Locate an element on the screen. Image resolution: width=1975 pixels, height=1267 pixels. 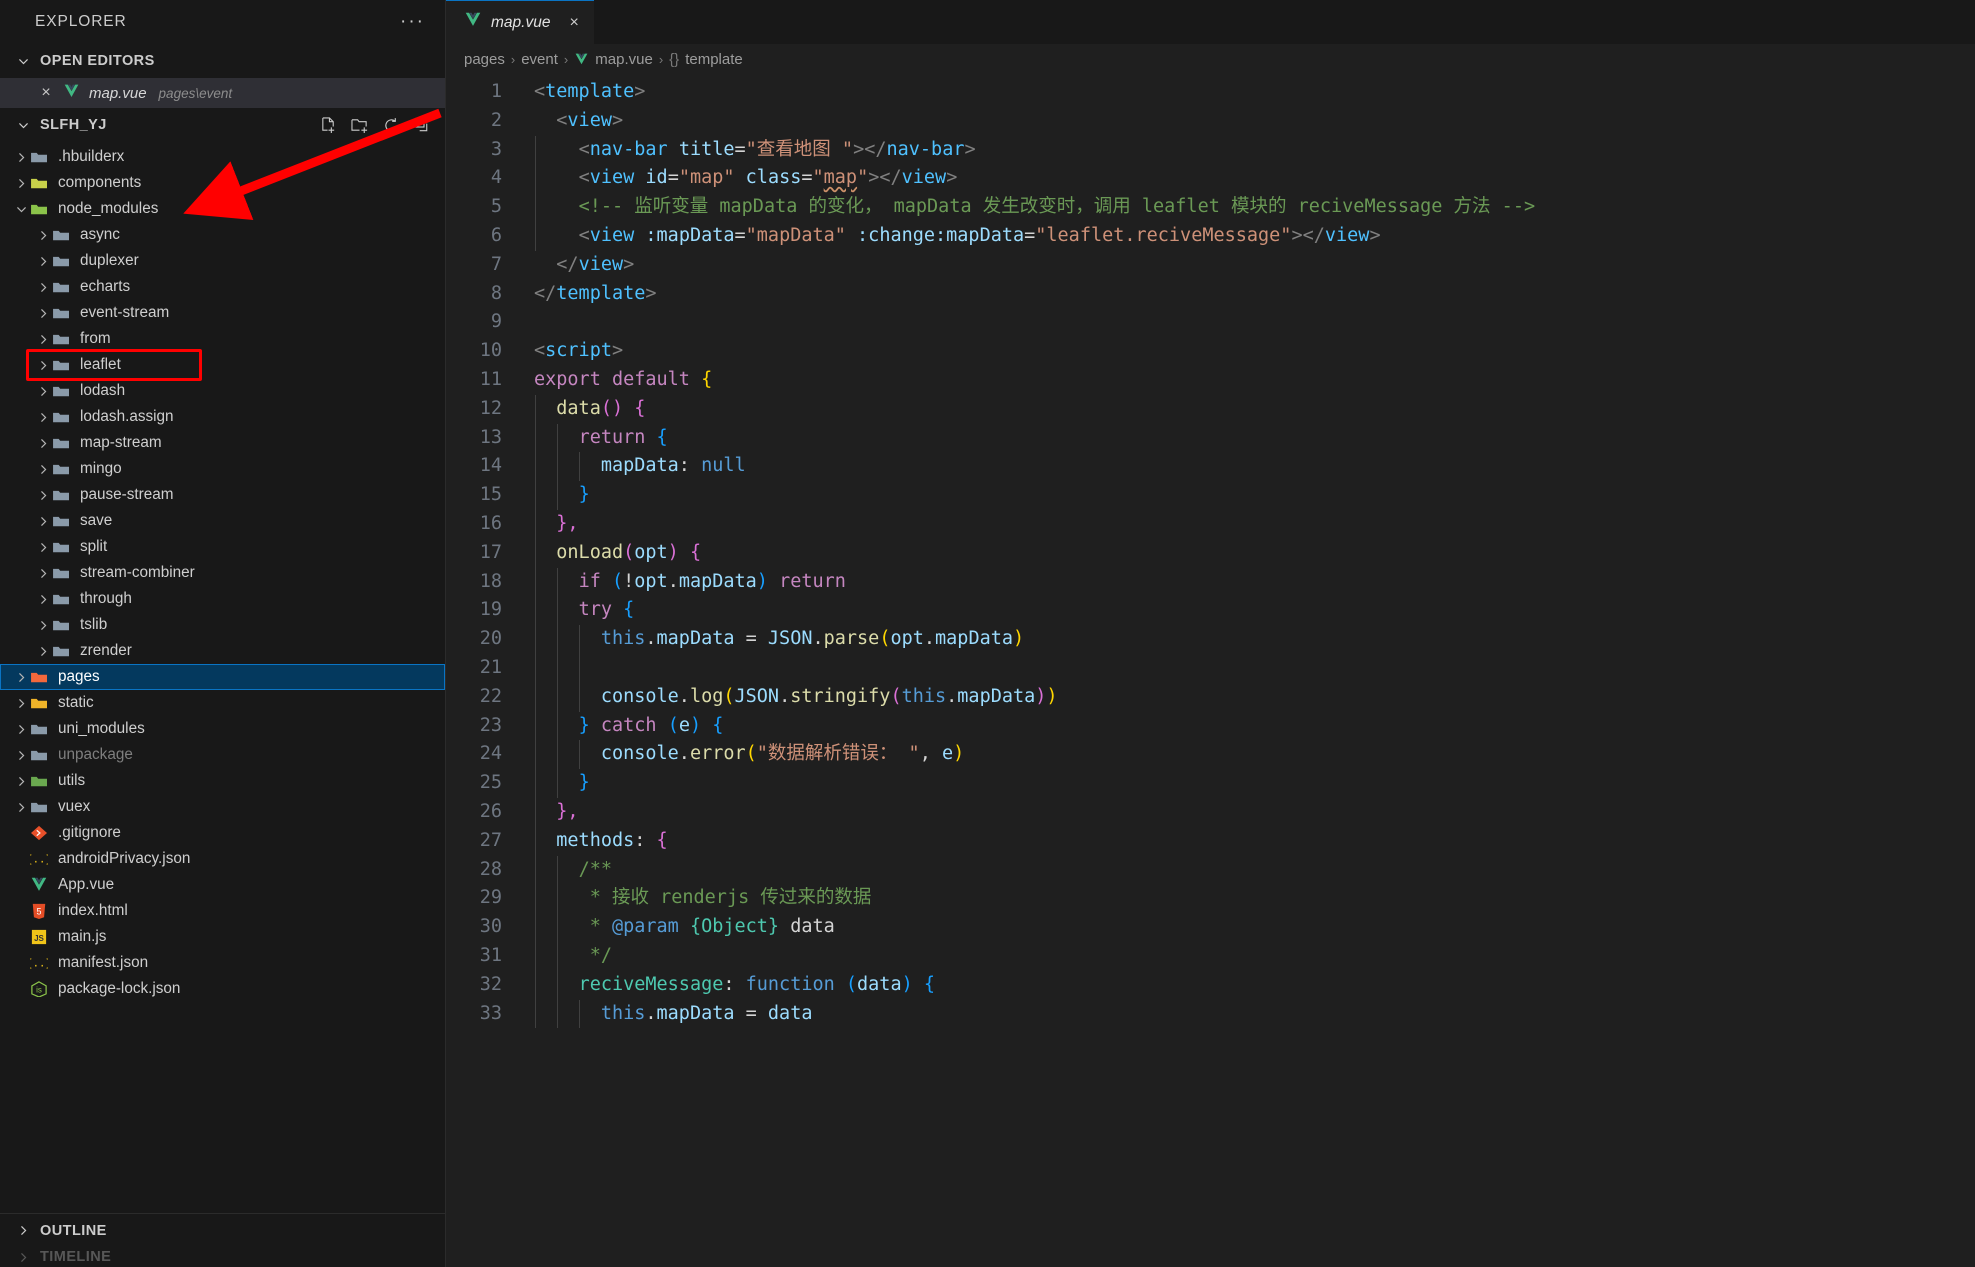
tree-item-package-lock-json: is package-lock.json is located at coordinates (222, 989).